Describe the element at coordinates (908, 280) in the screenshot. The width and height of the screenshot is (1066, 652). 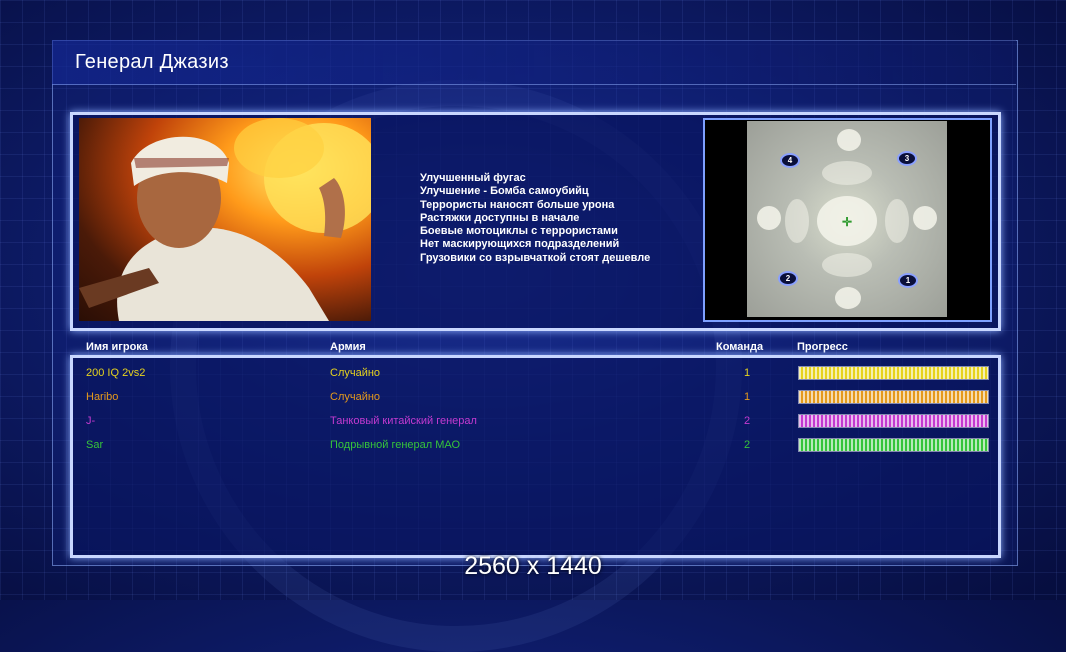
I see `start-position-1: 1` at that location.